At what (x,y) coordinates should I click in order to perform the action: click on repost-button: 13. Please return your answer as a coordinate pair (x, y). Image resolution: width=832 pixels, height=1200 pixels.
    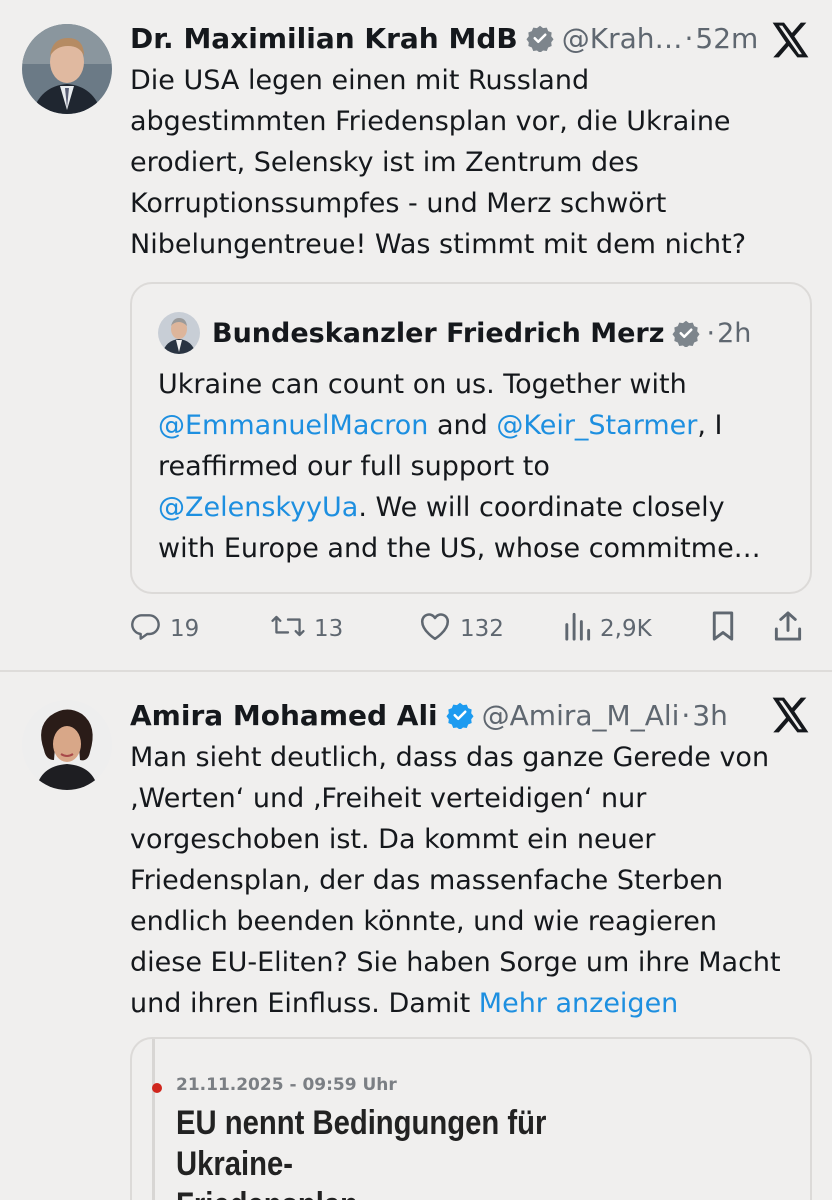
    Looking at the image, I should click on (306, 629).